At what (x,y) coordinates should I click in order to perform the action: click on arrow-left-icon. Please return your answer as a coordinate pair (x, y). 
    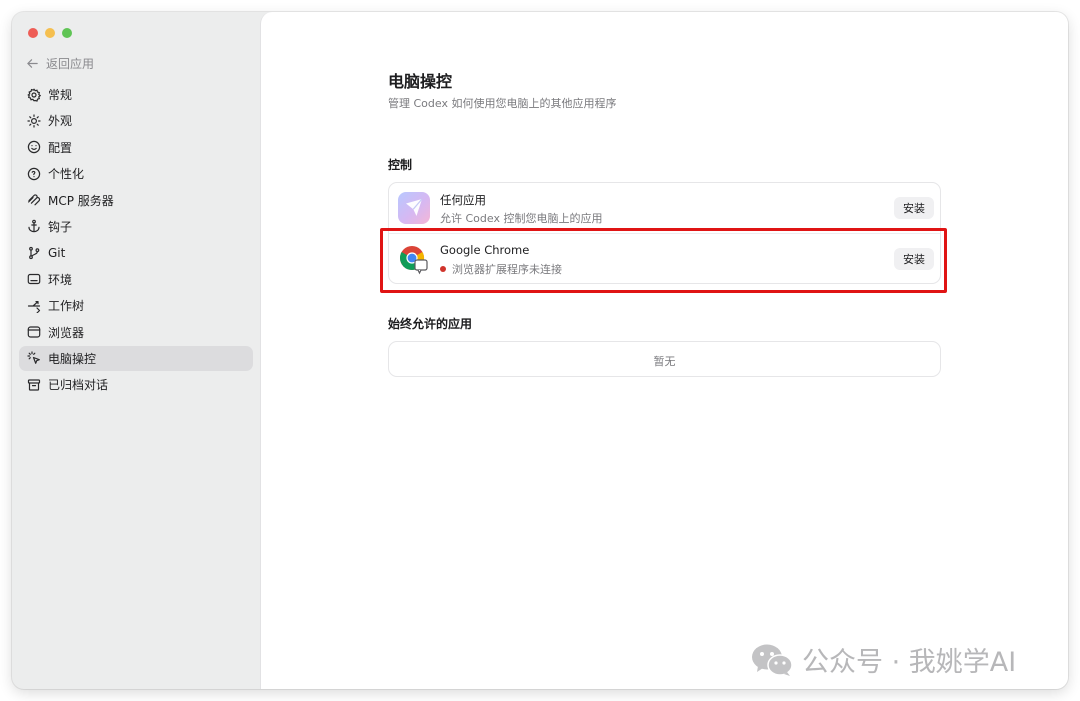
    Looking at the image, I should click on (32, 63).